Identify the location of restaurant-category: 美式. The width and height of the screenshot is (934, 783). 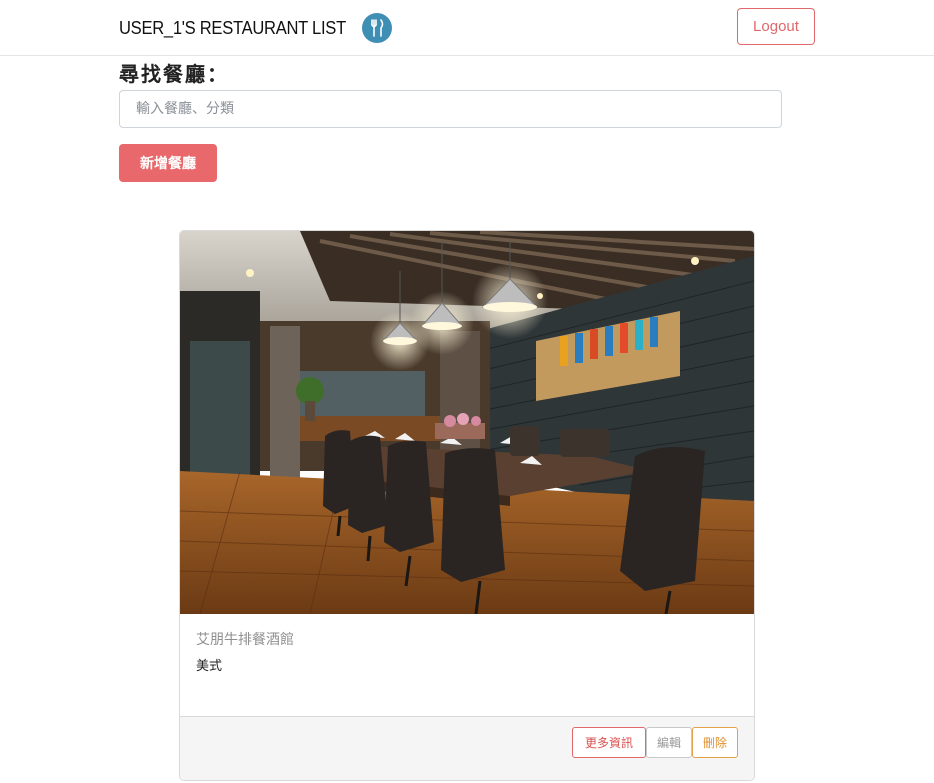
(209, 666).